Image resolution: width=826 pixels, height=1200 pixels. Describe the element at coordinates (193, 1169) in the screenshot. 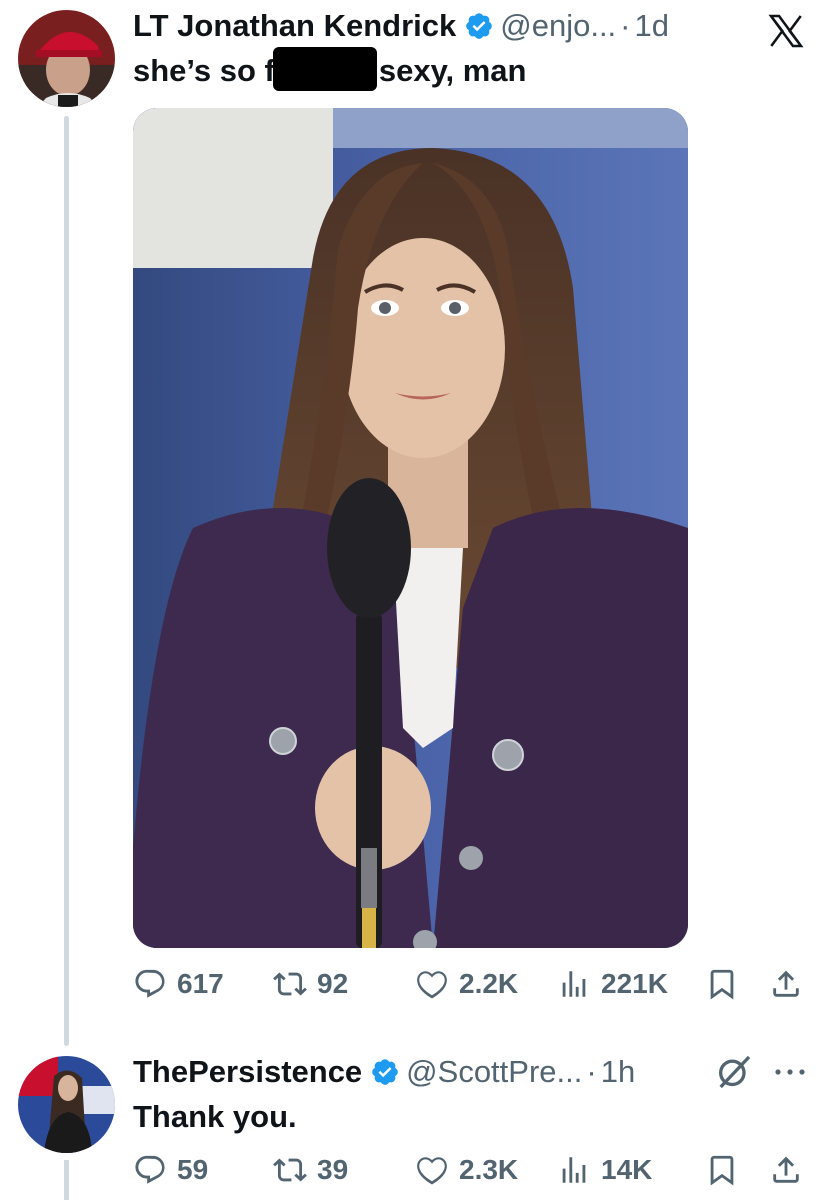

I see `reply-count: 59` at that location.